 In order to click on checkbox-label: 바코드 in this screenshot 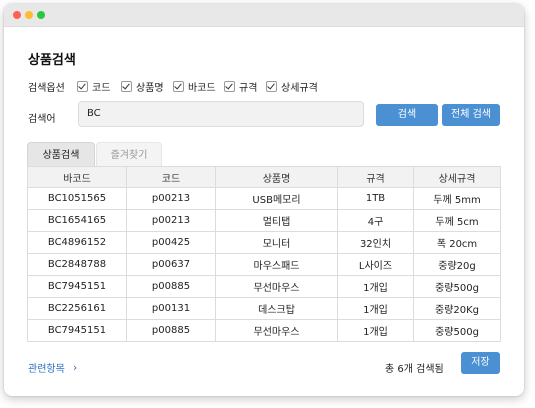, I will do `click(202, 88)`.